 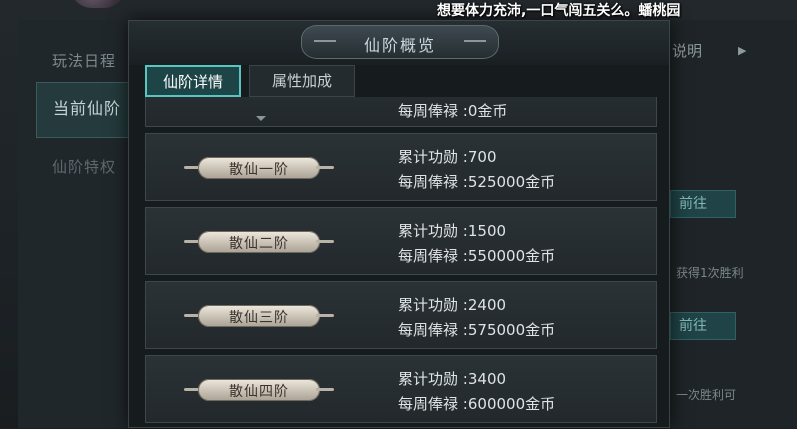 What do you see at coordinates (484, 305) in the screenshot?
I see `merit-value: :2400` at bounding box center [484, 305].